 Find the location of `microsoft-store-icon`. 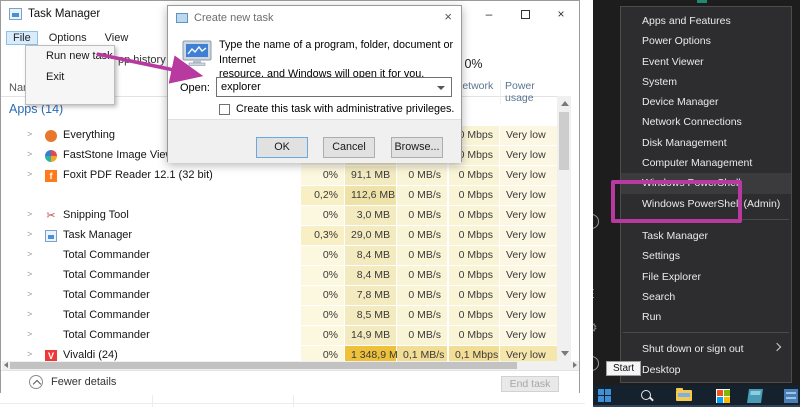

microsoft-store-icon is located at coordinates (723, 396).